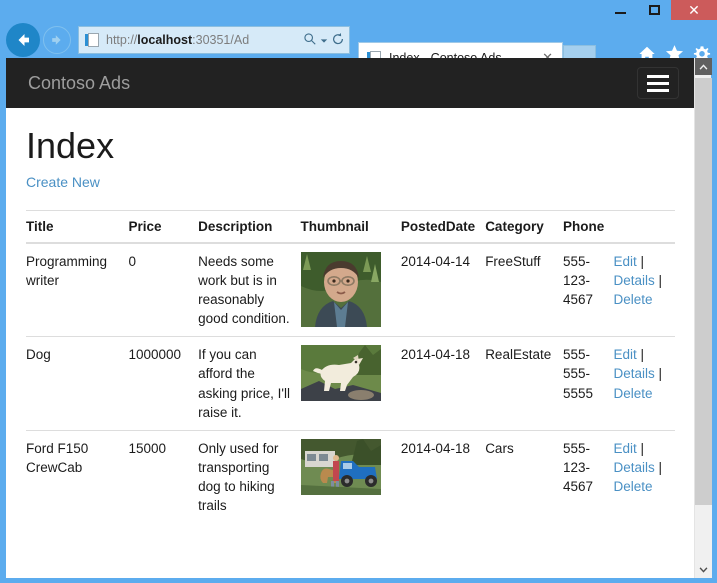 The height and width of the screenshot is (583, 717). I want to click on url-path: :30351/Ad, so click(221, 40).